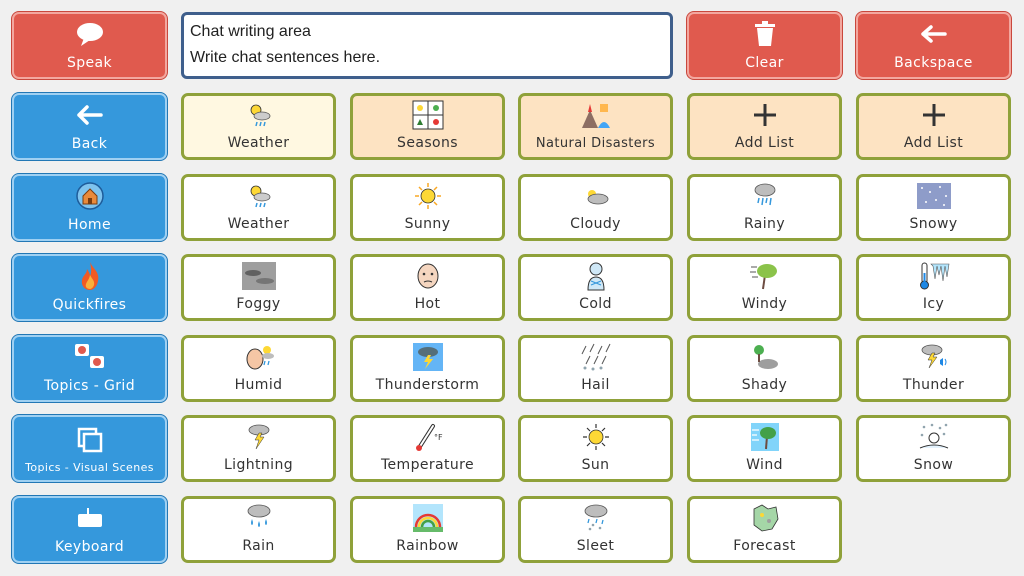 This screenshot has height=576, width=1024. I want to click on home-label: Home, so click(89, 225).